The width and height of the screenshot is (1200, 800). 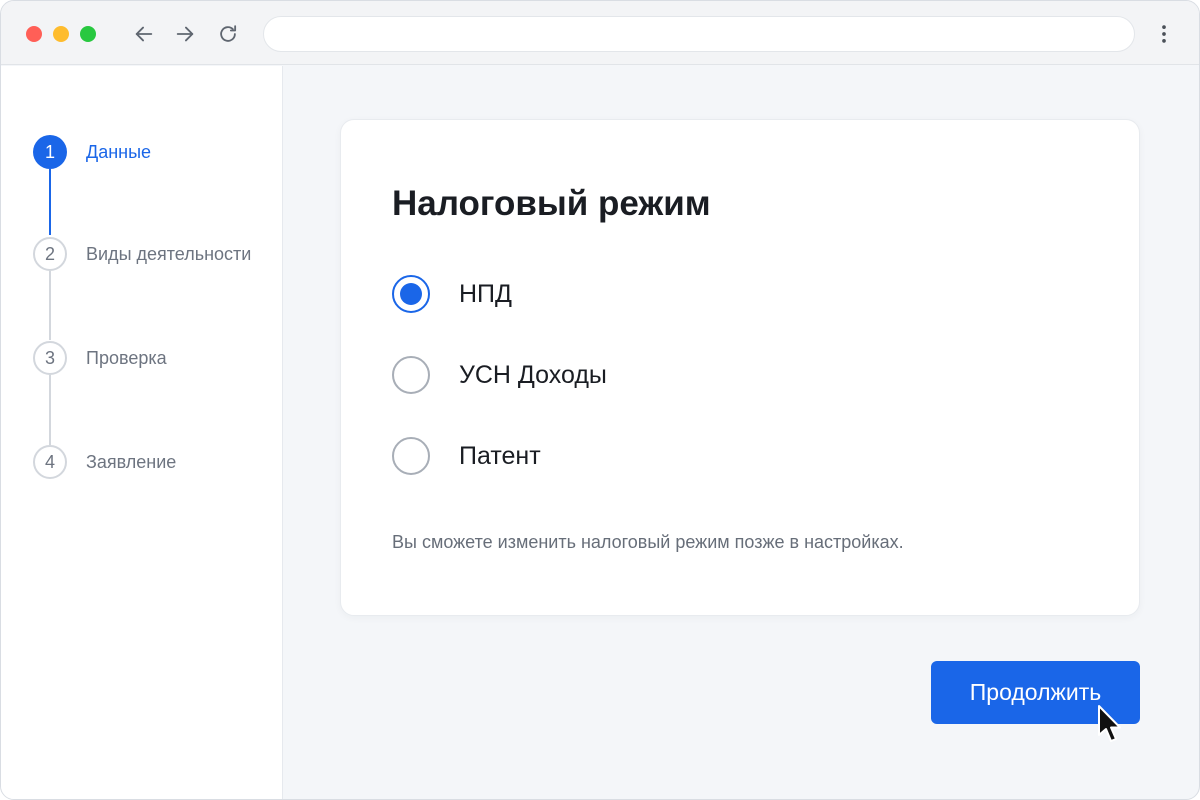 I want to click on page-title: Налоговый режим, so click(x=551, y=203).